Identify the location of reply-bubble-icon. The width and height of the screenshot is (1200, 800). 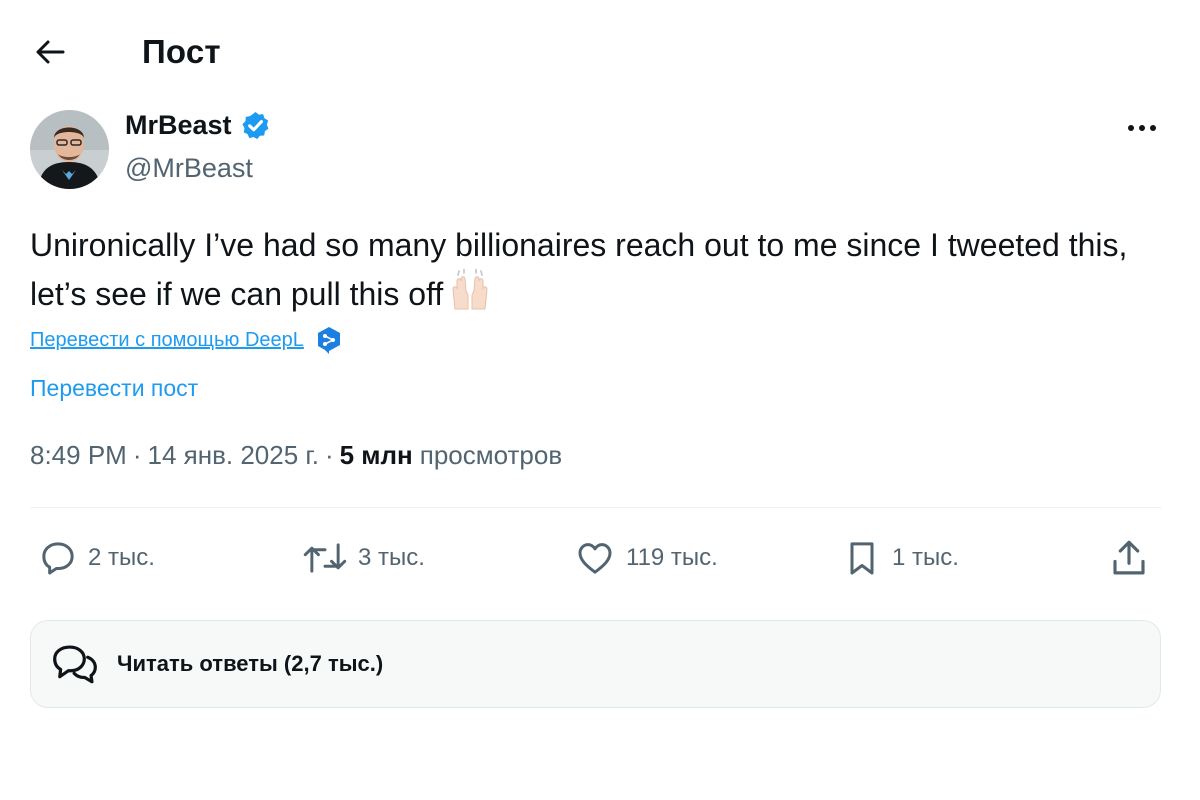
(58, 558).